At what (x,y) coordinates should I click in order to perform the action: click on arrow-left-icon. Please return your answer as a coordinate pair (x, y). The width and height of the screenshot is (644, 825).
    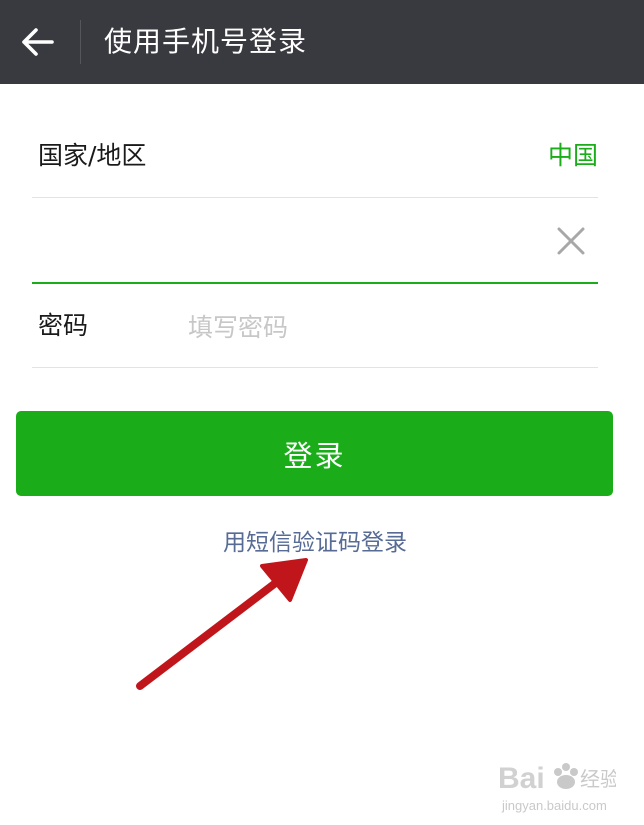
    Looking at the image, I should click on (38, 42).